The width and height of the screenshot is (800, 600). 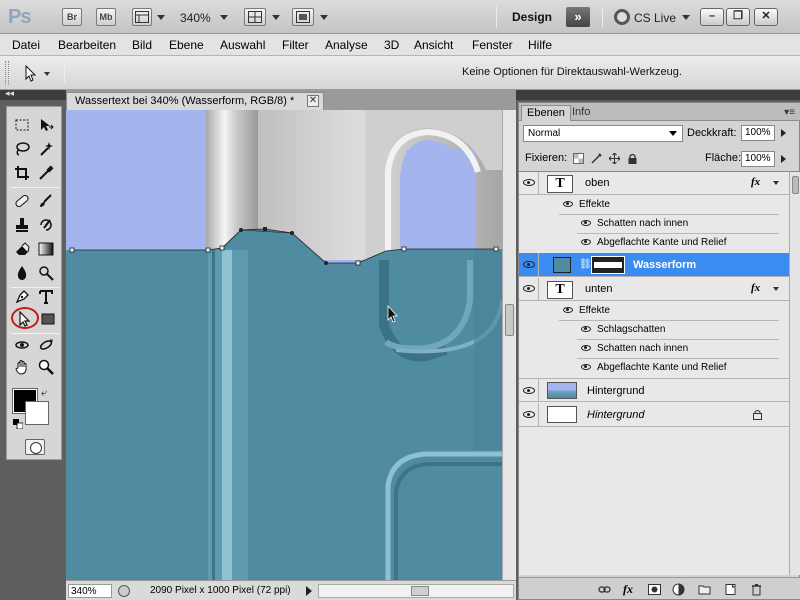 I want to click on pen-tool, so click(x=22, y=297).